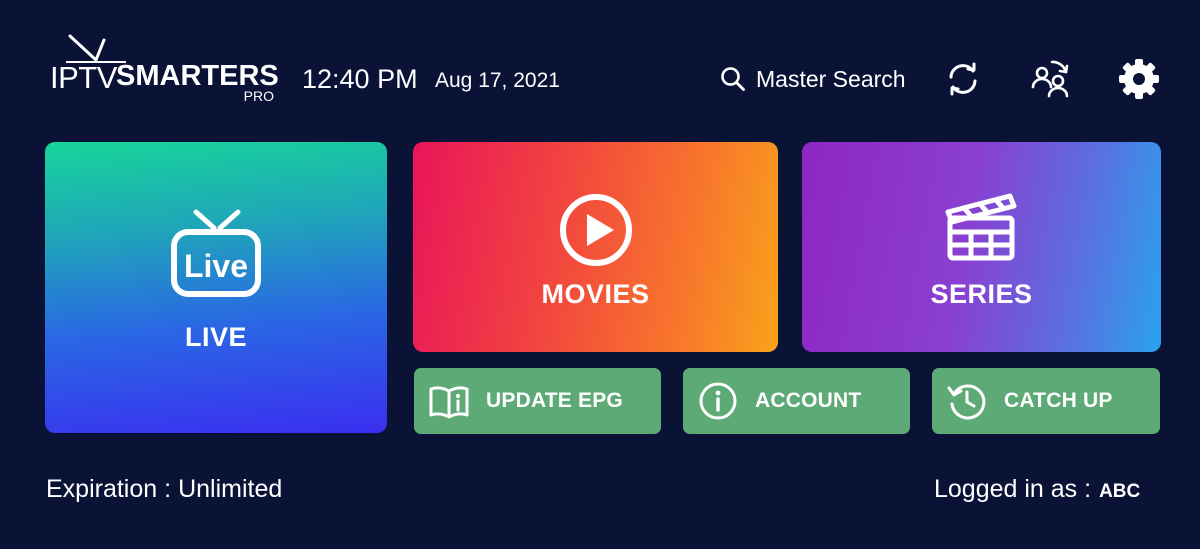 This screenshot has width=1200, height=549. What do you see at coordinates (216, 266) in the screenshot?
I see `live-icon-text: Live` at bounding box center [216, 266].